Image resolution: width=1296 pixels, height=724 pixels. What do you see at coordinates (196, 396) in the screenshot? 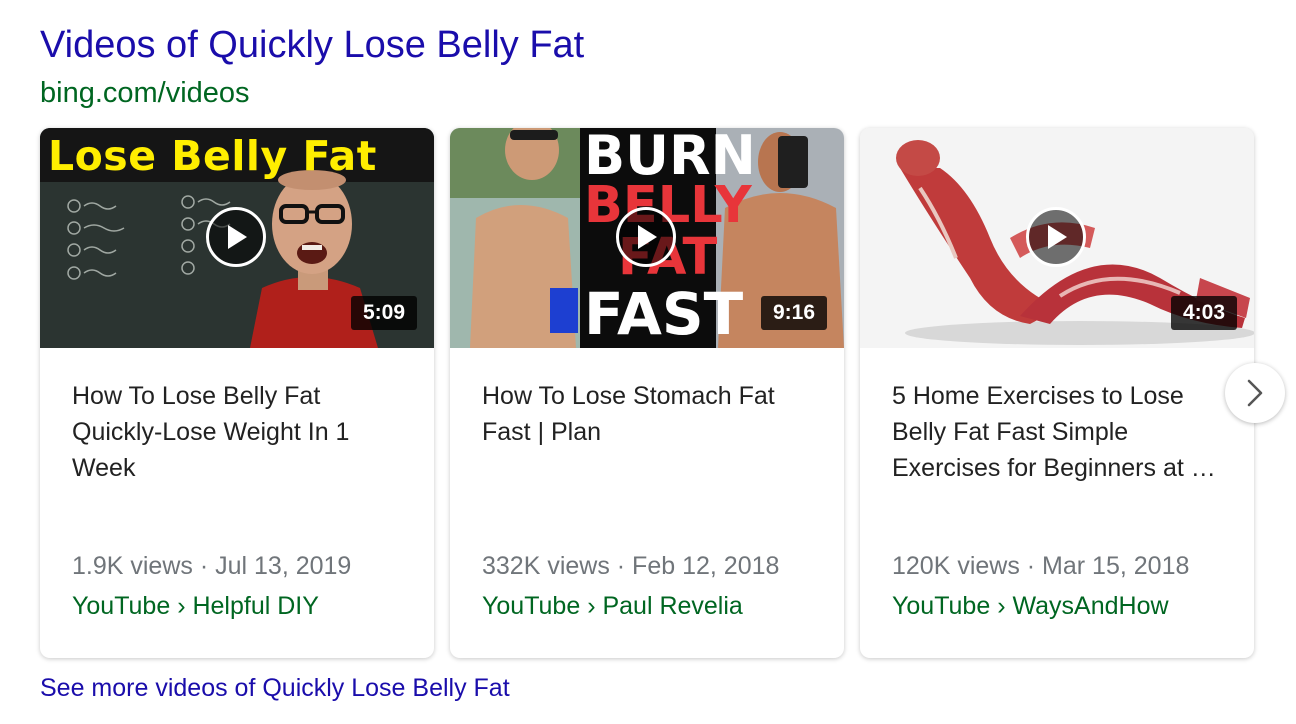
I see `video-title-line: How To Lose Belly Fat` at bounding box center [196, 396].